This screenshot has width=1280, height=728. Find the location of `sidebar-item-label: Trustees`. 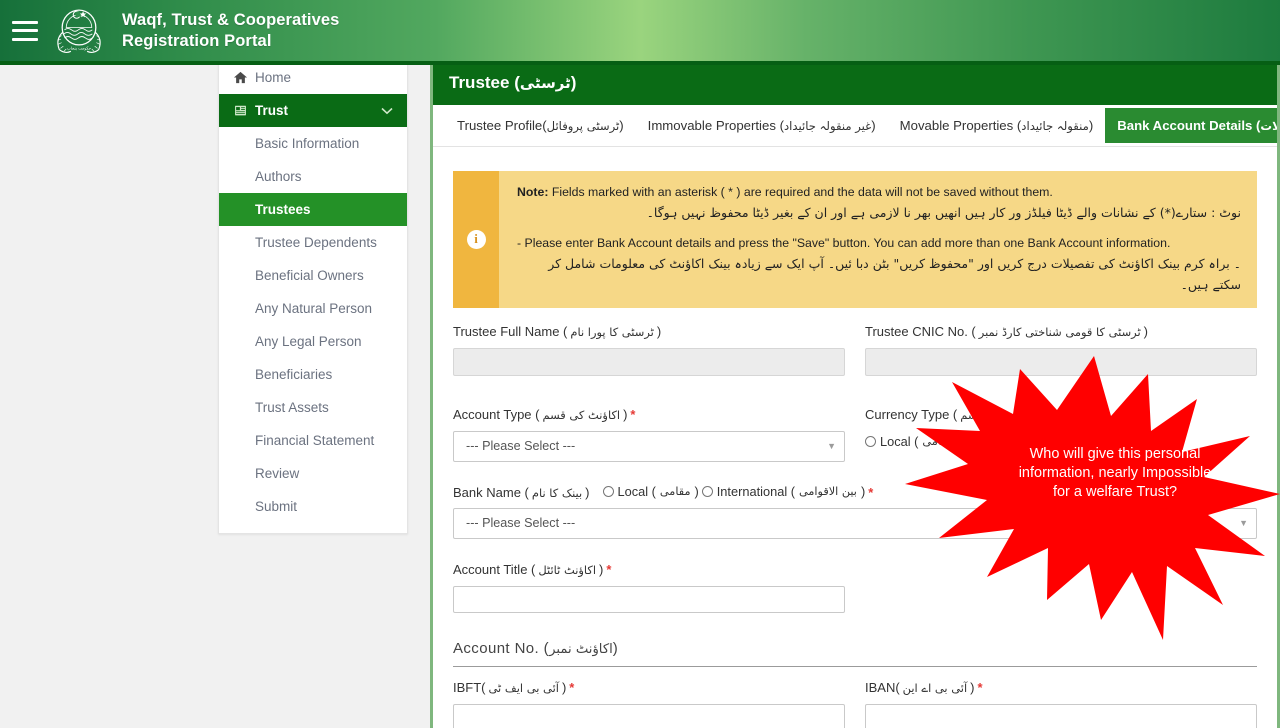

sidebar-item-label: Trustees is located at coordinates (283, 209).